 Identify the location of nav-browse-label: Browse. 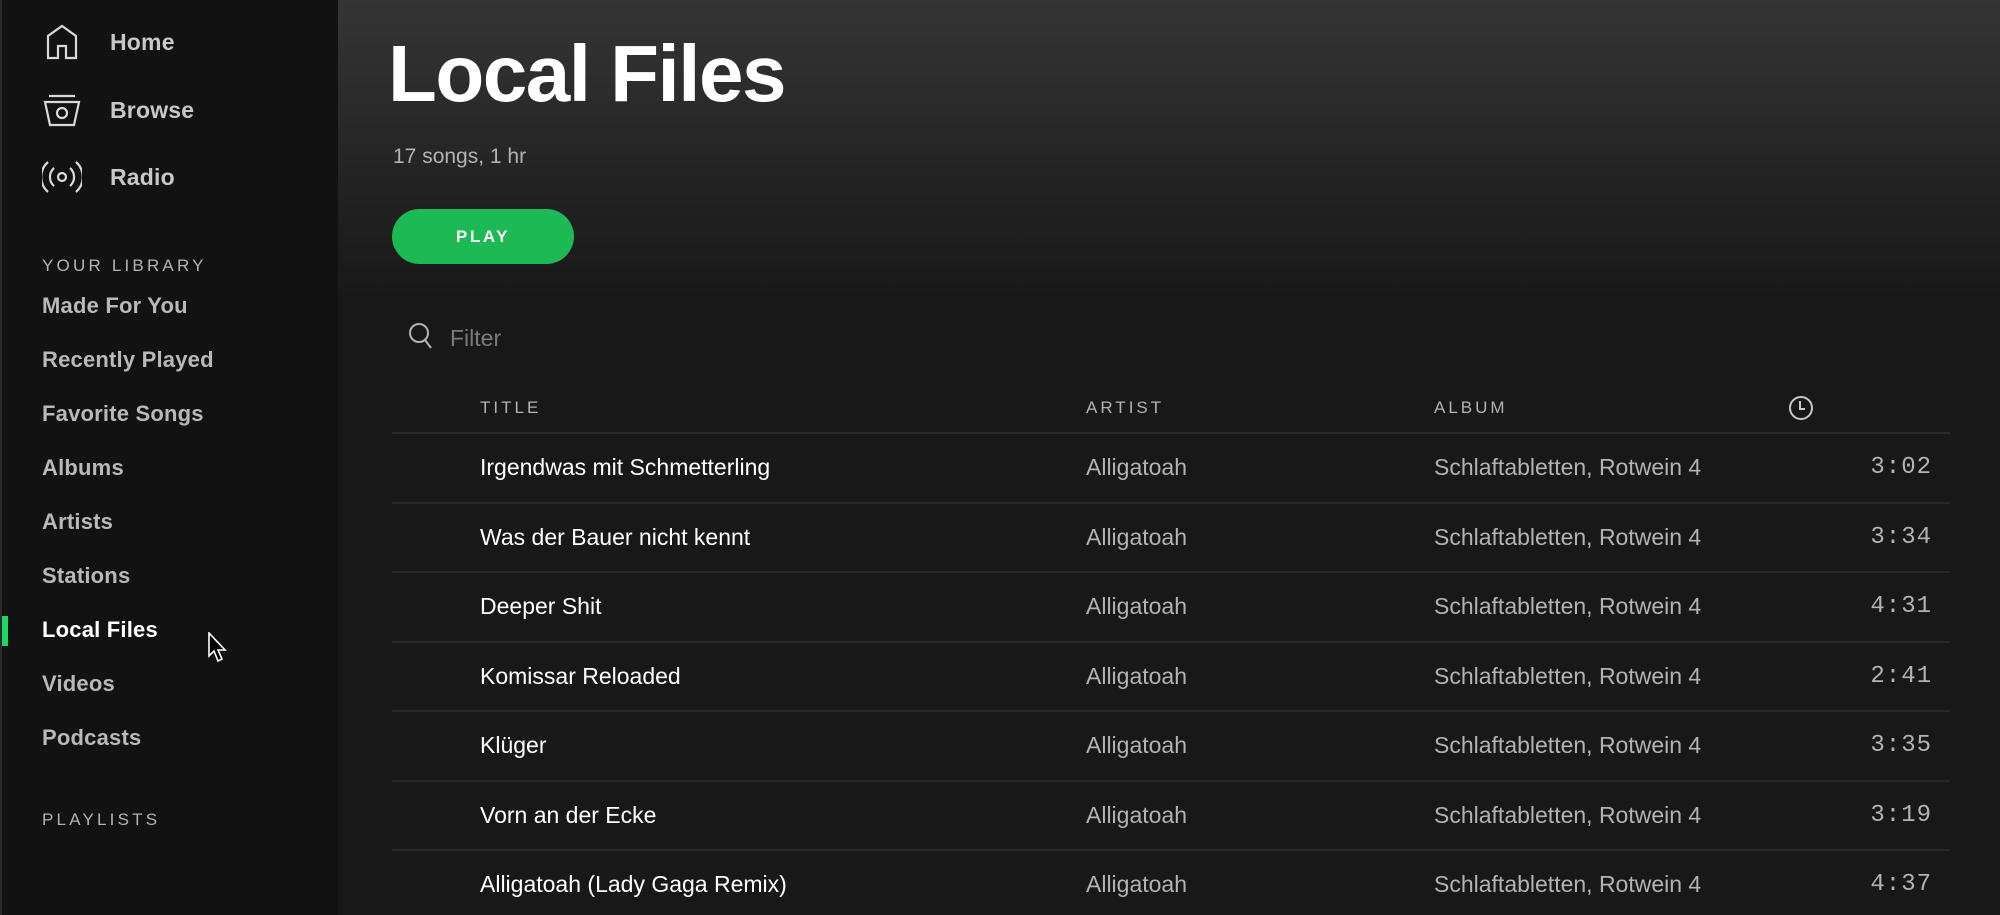
(152, 109).